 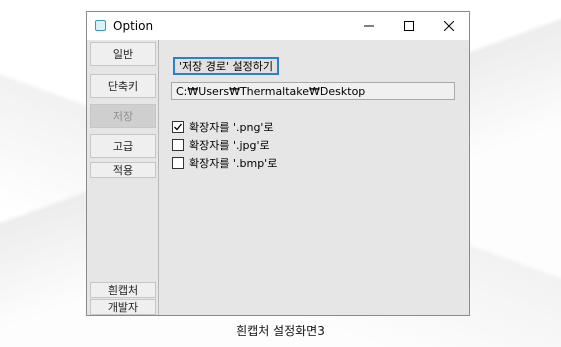 I want to click on check-icon, so click(x=178, y=127).